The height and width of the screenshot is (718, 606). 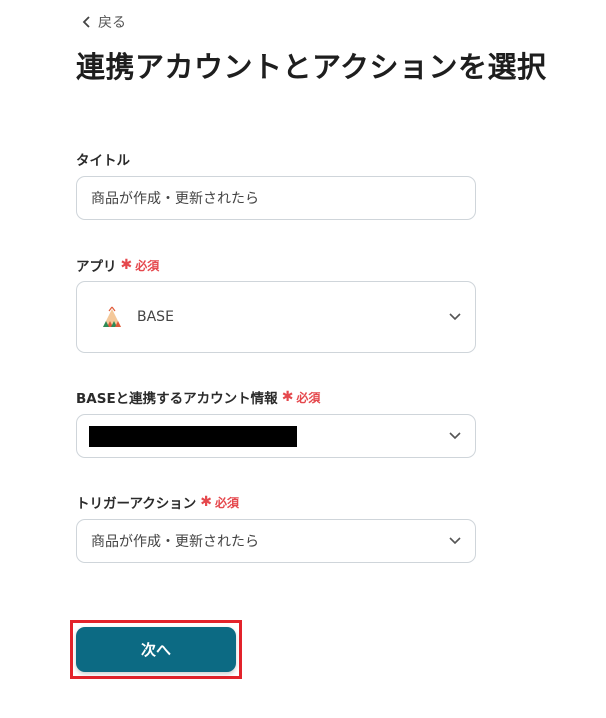 I want to click on title-label: タイトル, so click(x=103, y=161).